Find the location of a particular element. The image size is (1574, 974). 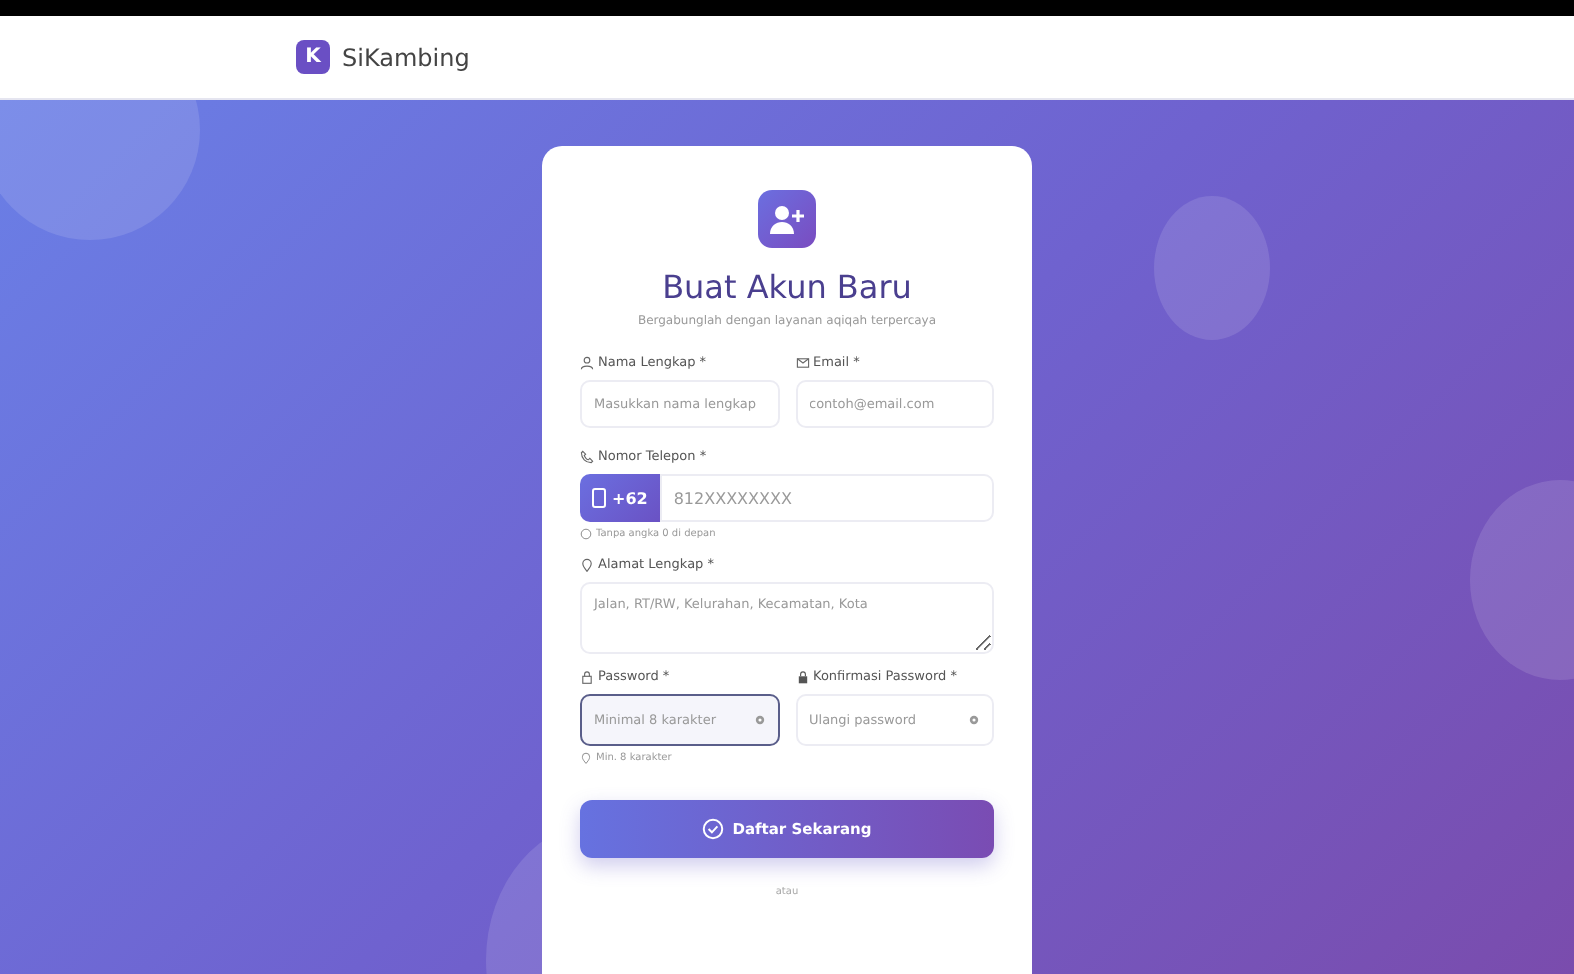

add-user-icon is located at coordinates (787, 219).